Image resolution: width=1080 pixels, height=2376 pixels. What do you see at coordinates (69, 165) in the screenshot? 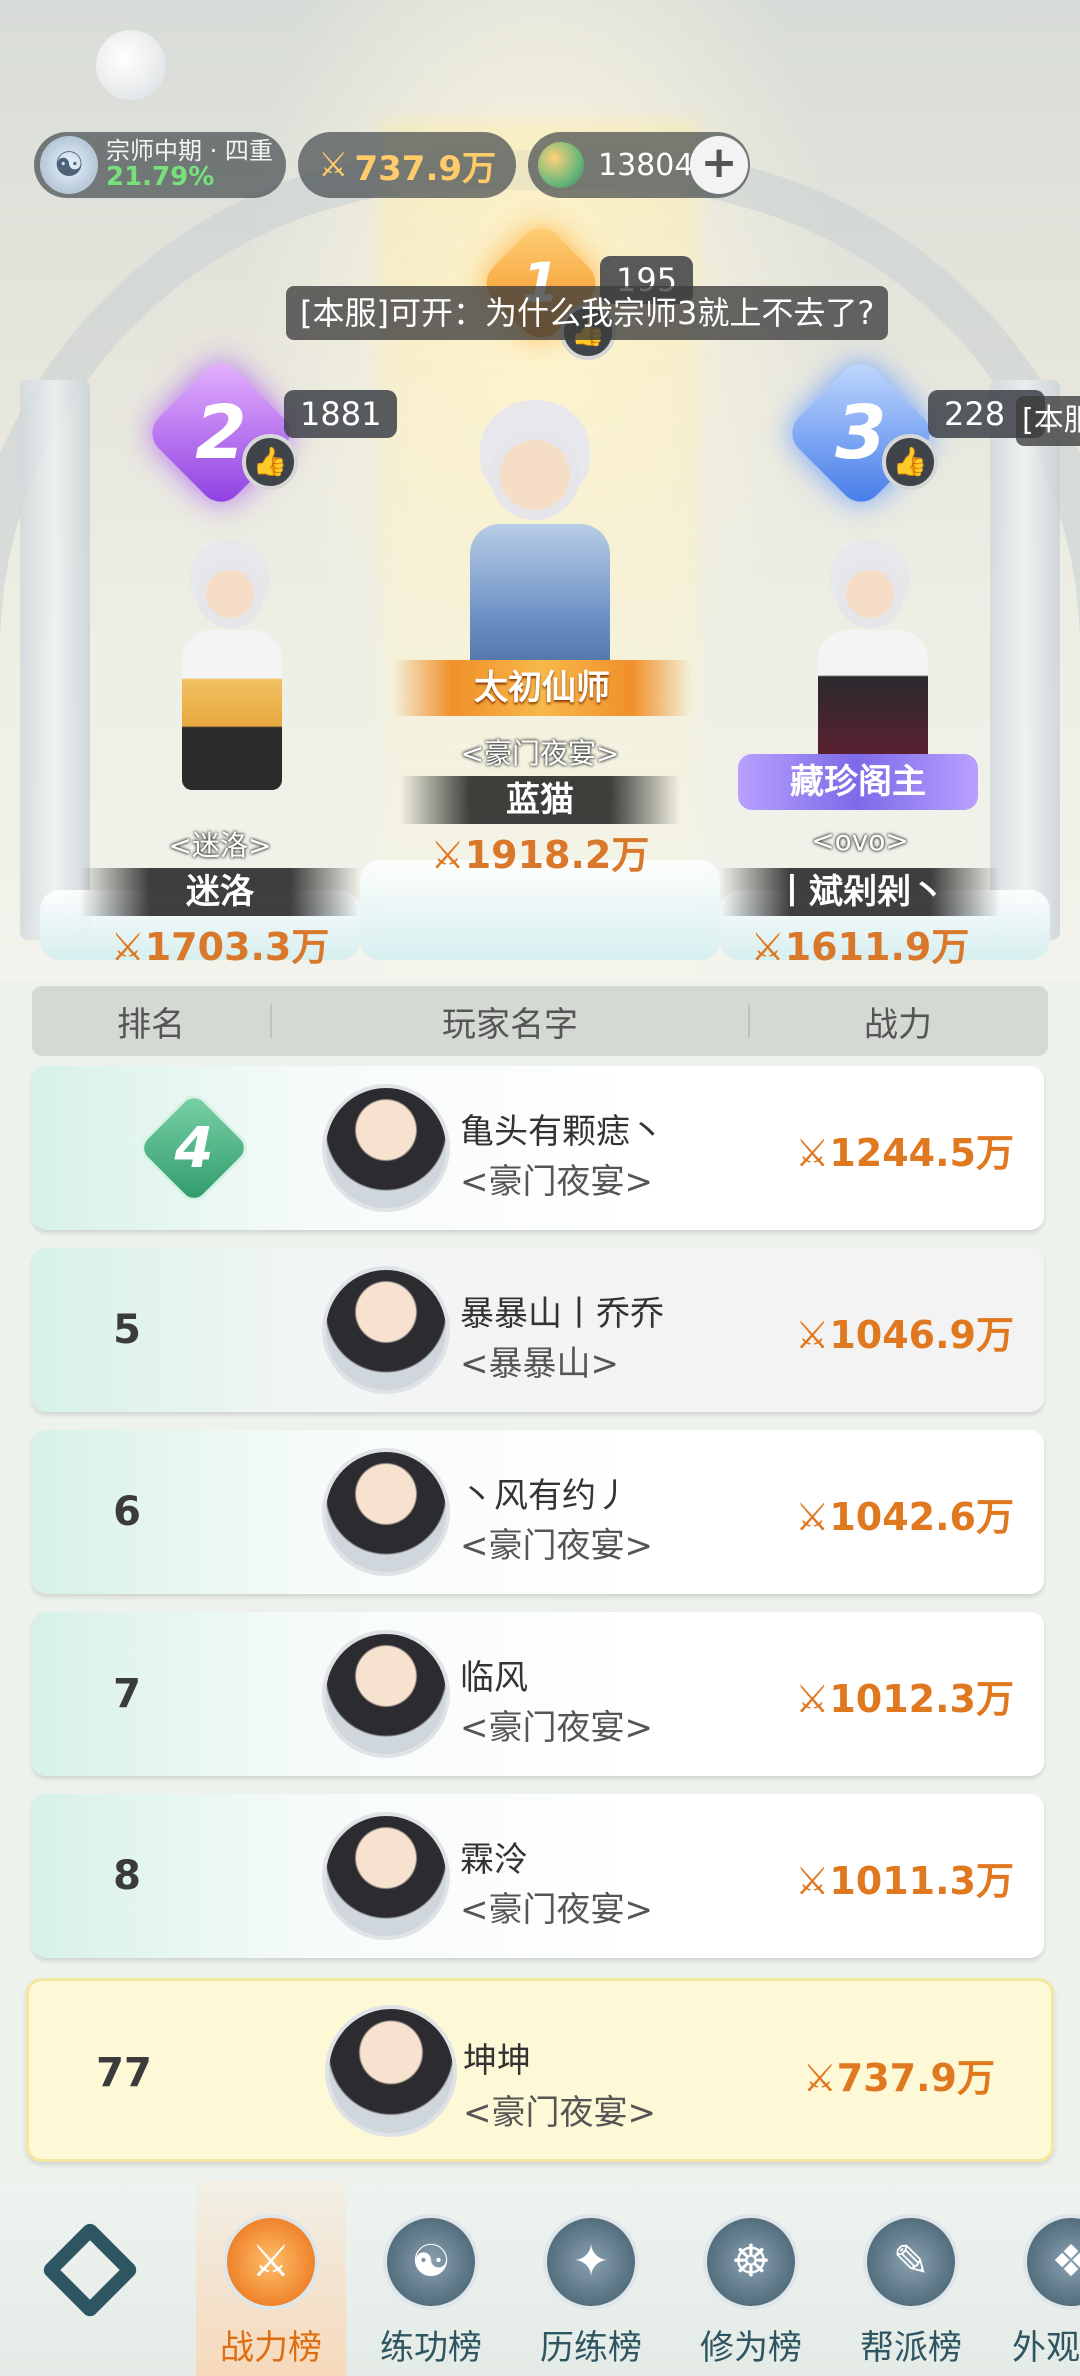
I see `realm-avatar-icon: ☯` at bounding box center [69, 165].